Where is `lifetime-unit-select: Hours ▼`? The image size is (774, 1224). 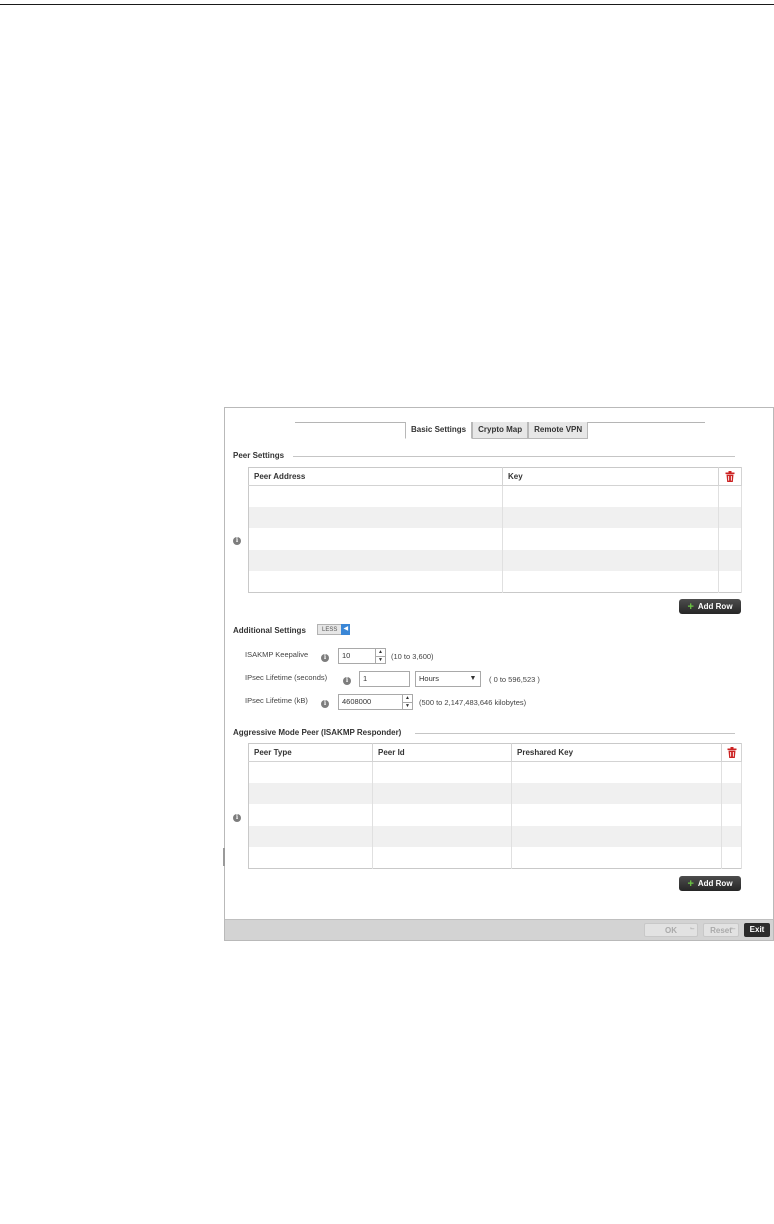
lifetime-unit-select: Hours ▼ is located at coordinates (448, 679).